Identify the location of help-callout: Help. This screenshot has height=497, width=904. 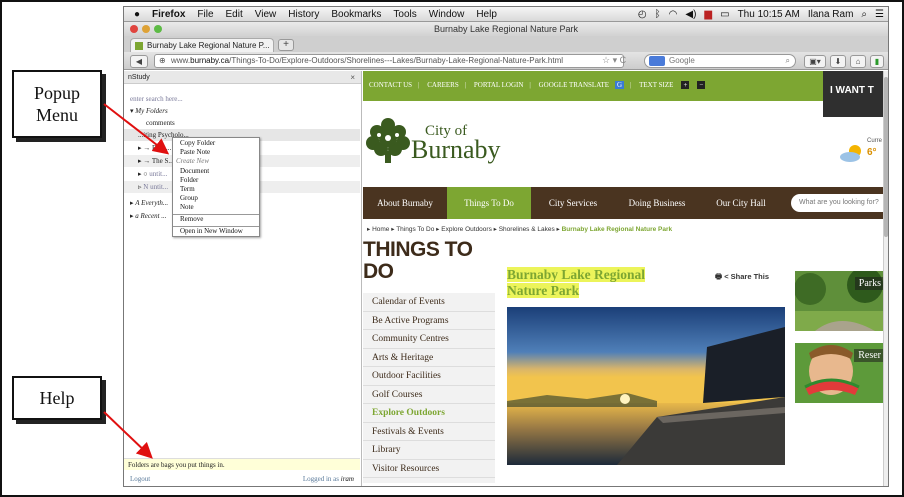
(57, 398).